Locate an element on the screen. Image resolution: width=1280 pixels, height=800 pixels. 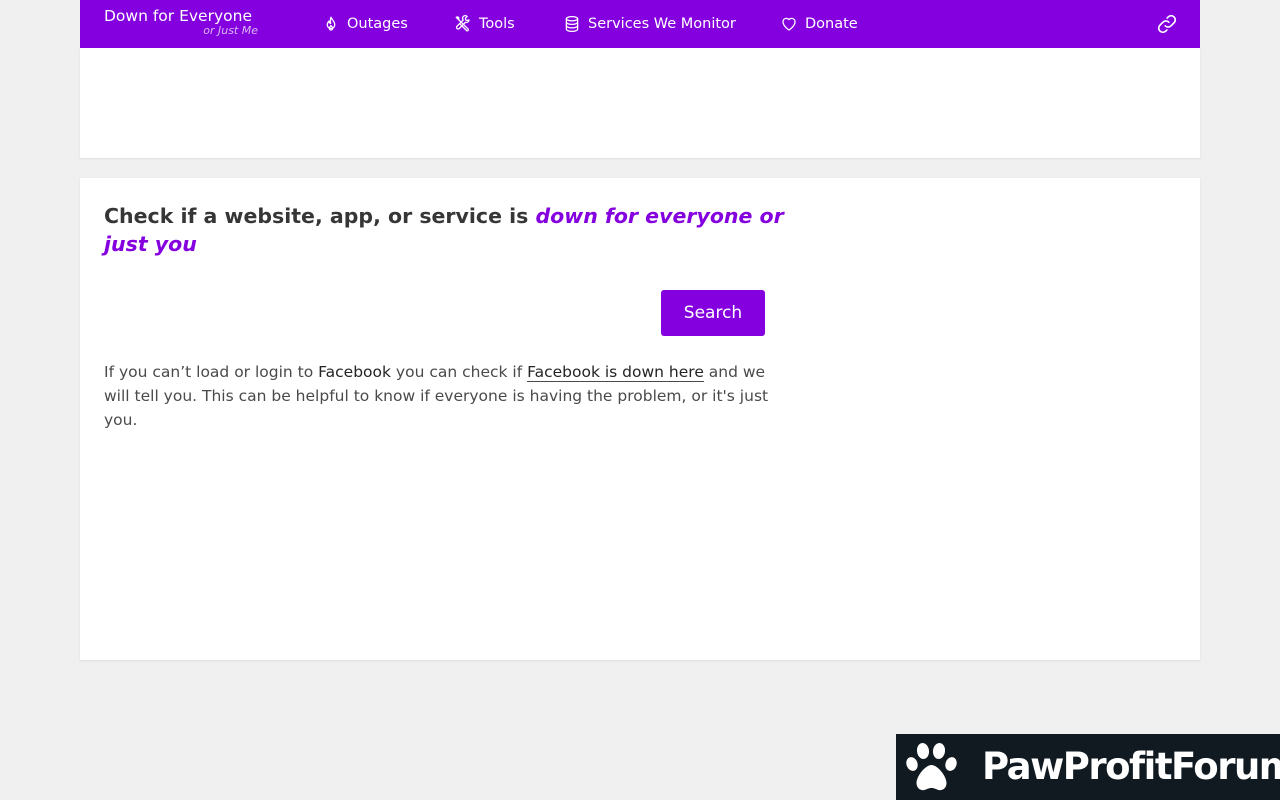
nav-item-tools: Tools is located at coordinates (484, 24).